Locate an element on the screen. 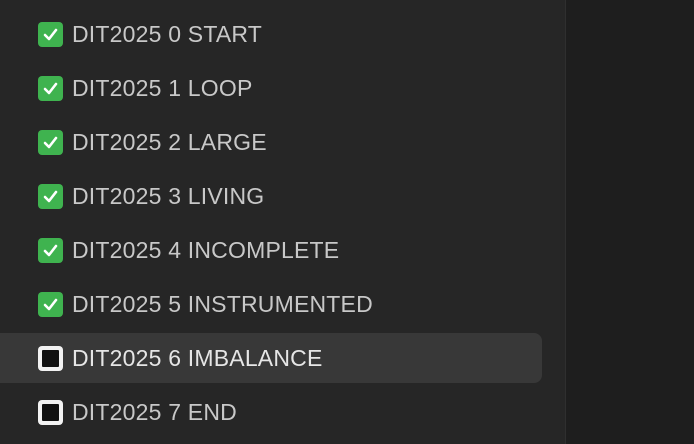  sidebar-item-dit2025-4-incomplete: DIT2025 4 INCOMPLETE is located at coordinates (282, 250).